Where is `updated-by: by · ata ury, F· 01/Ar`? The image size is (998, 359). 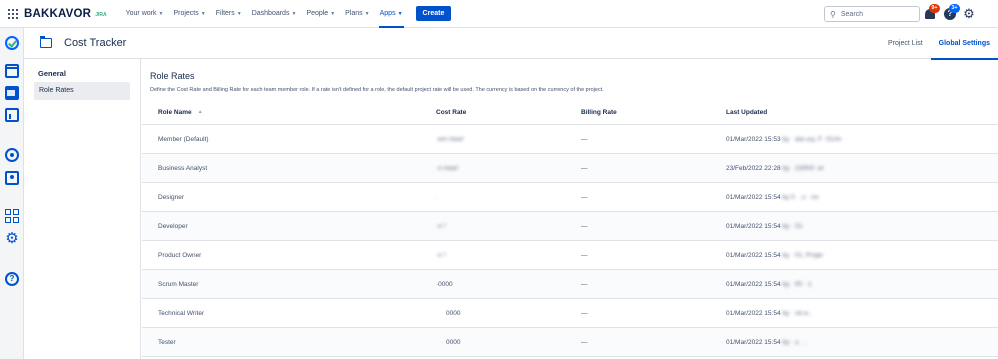
updated-by: by · ata ury, F· 01/Ar is located at coordinates (812, 139).